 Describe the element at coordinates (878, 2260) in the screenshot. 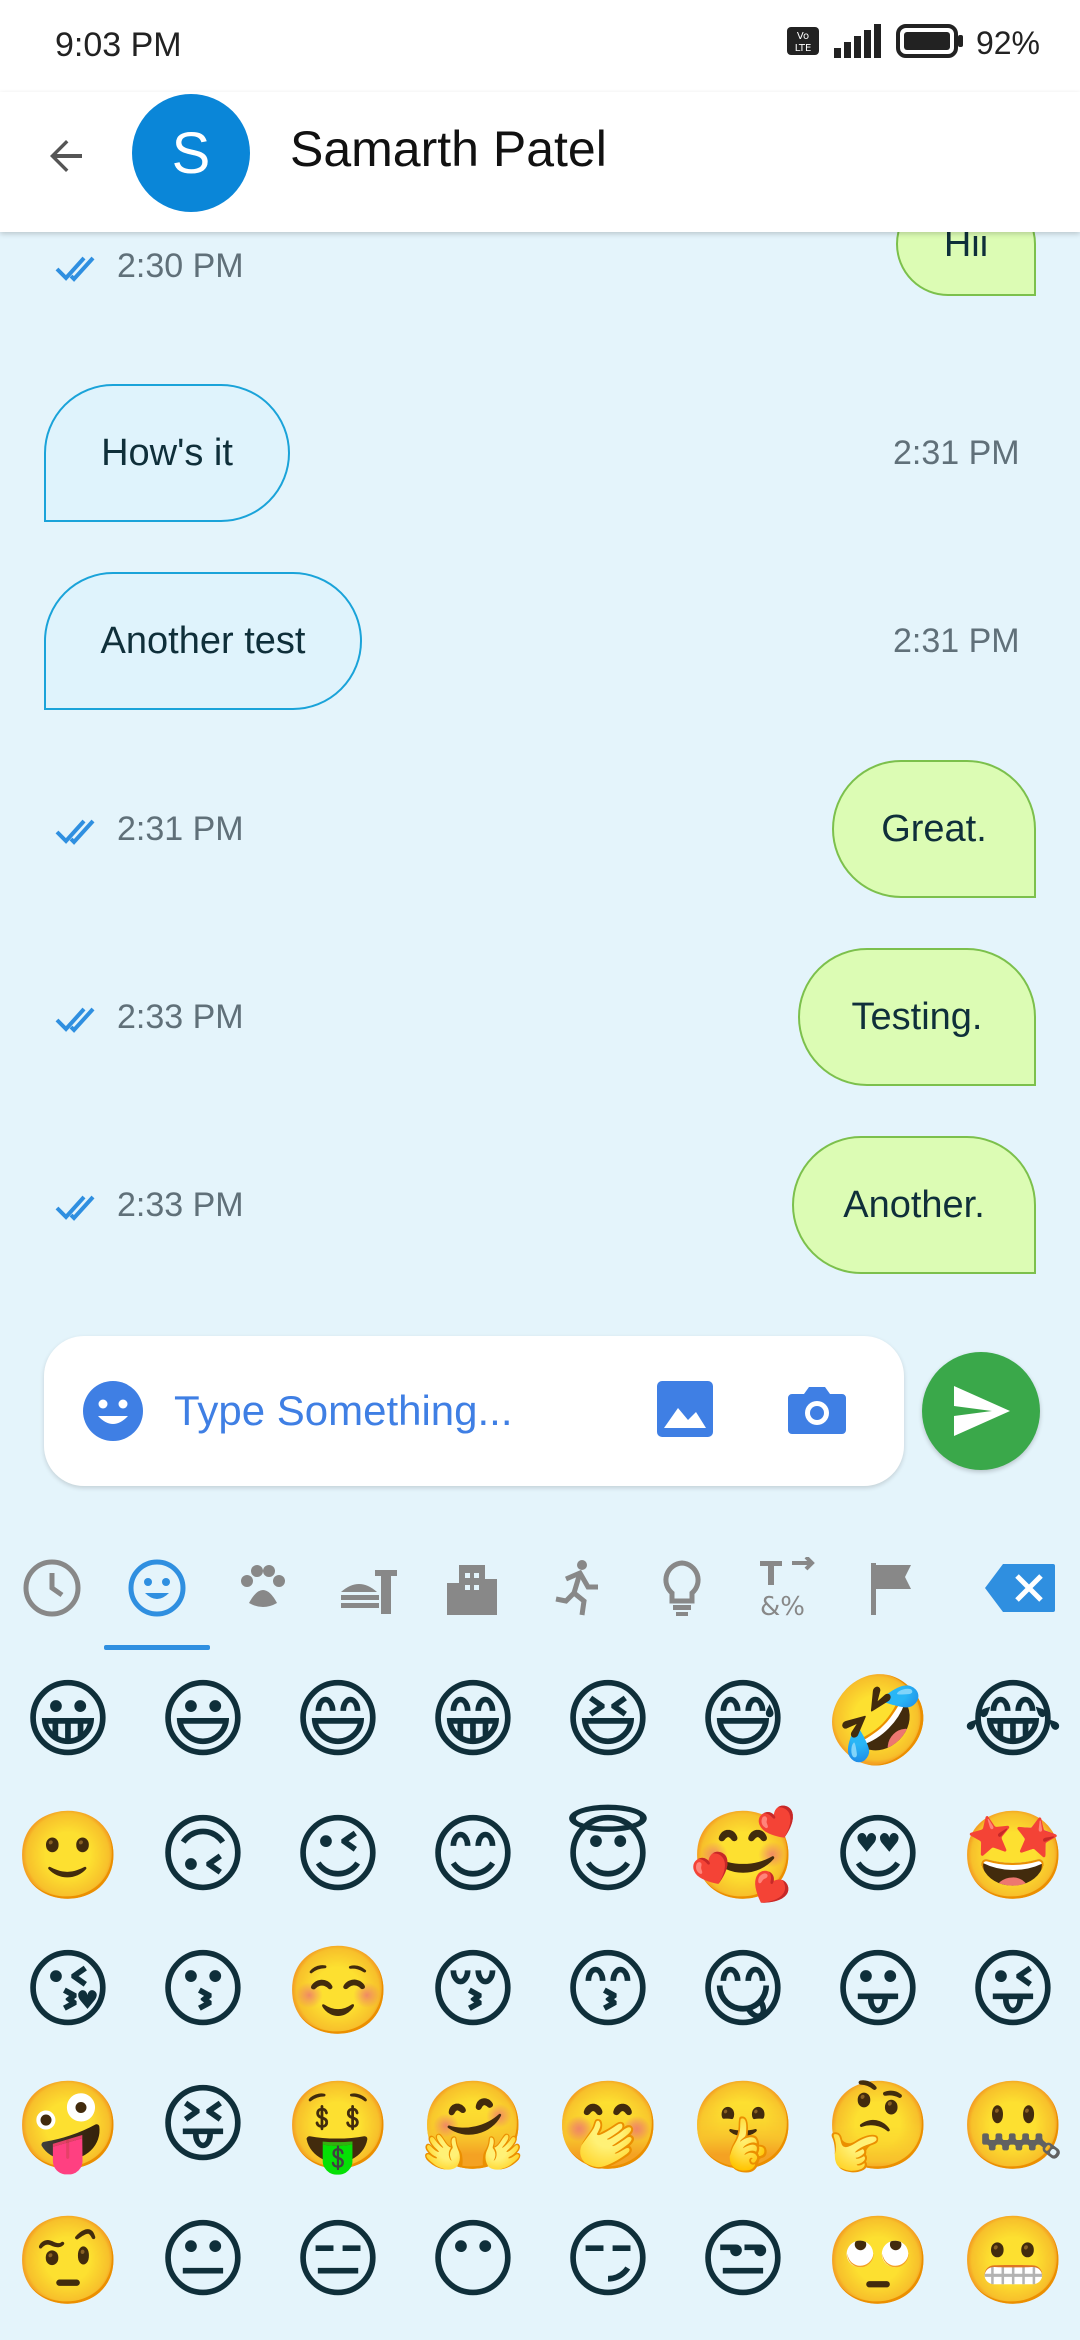

I see `emoji-item: 🙄` at that location.